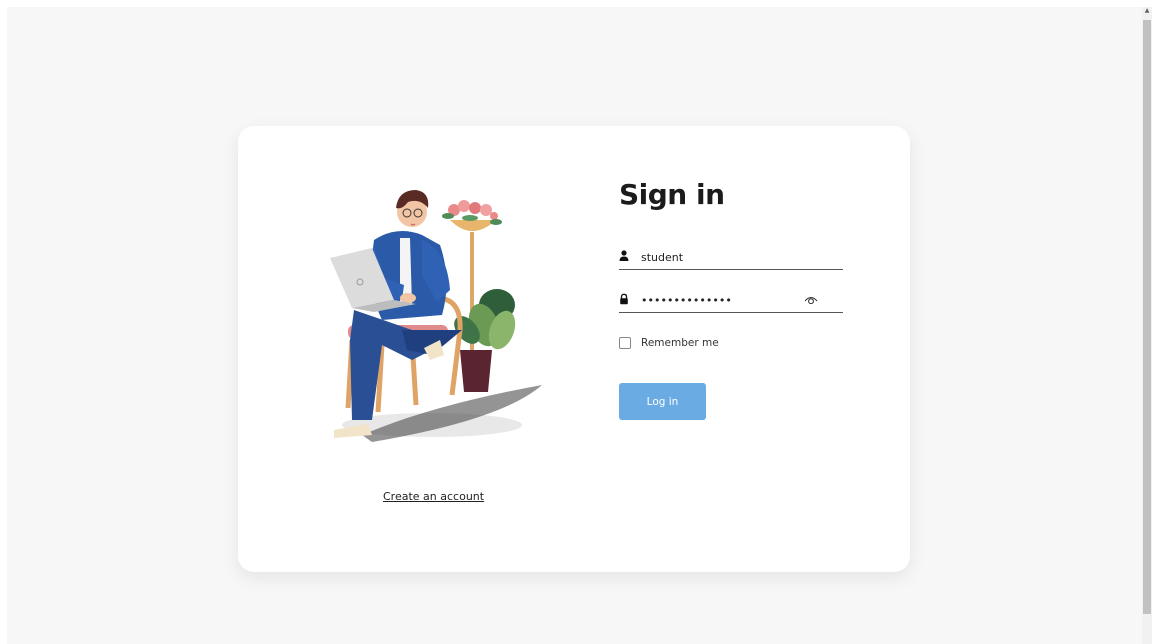 The width and height of the screenshot is (1152, 644). Describe the element at coordinates (726, 300) in the screenshot. I see `password-input` at that location.